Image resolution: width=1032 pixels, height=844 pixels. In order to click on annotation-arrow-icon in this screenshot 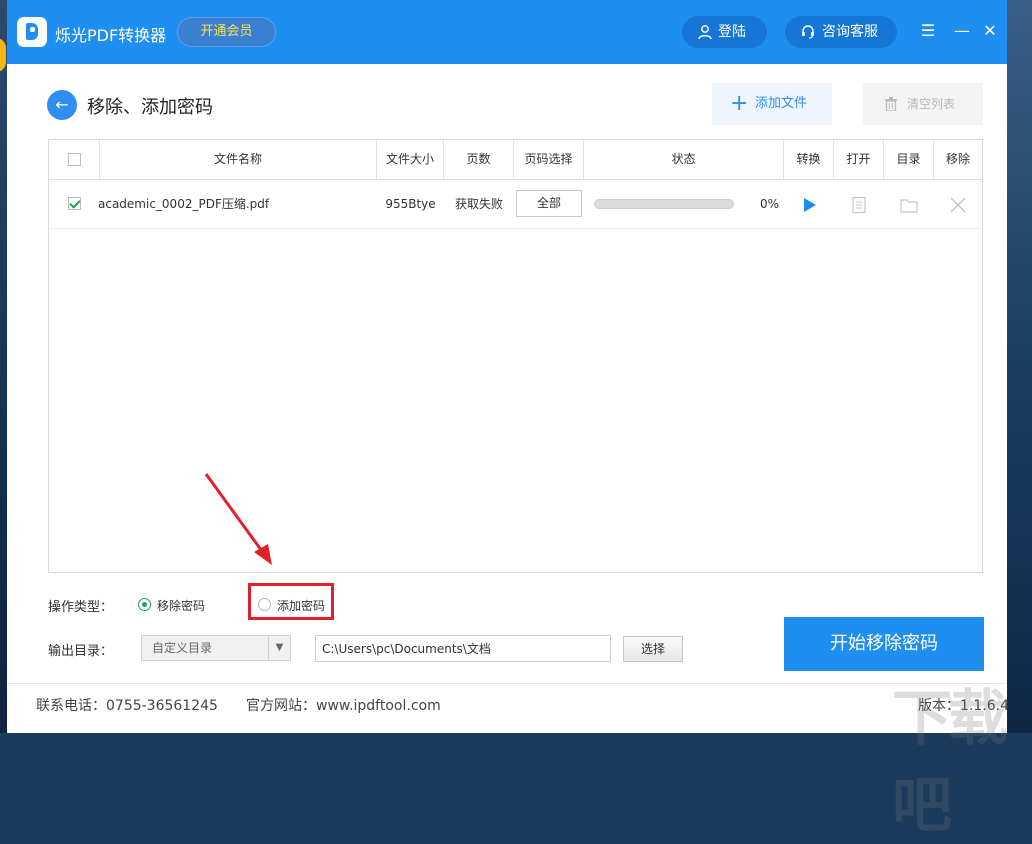, I will do `click(238, 519)`.